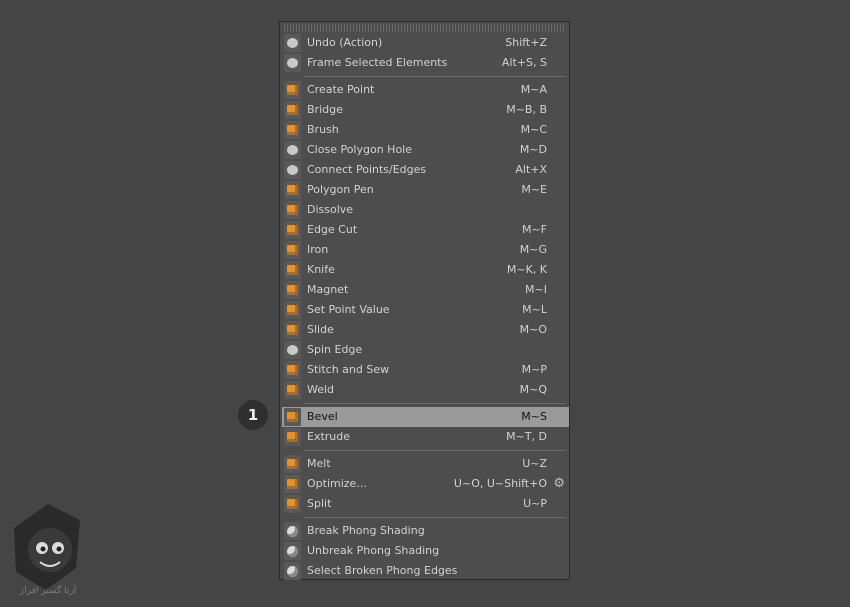 Image resolution: width=850 pixels, height=607 pixels. I want to click on menu-item-spin-edge: Spin Edge, so click(424, 350).